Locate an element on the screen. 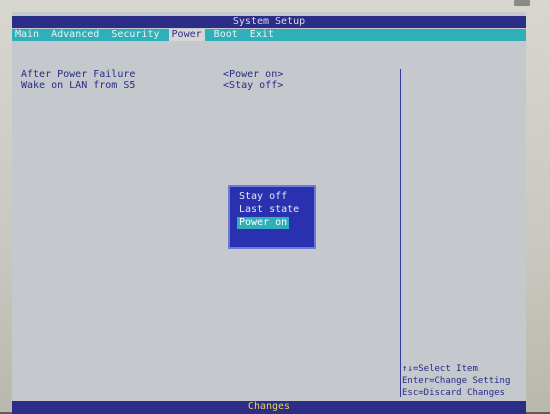 The height and width of the screenshot is (414, 550). tab-security: Security is located at coordinates (135, 35).